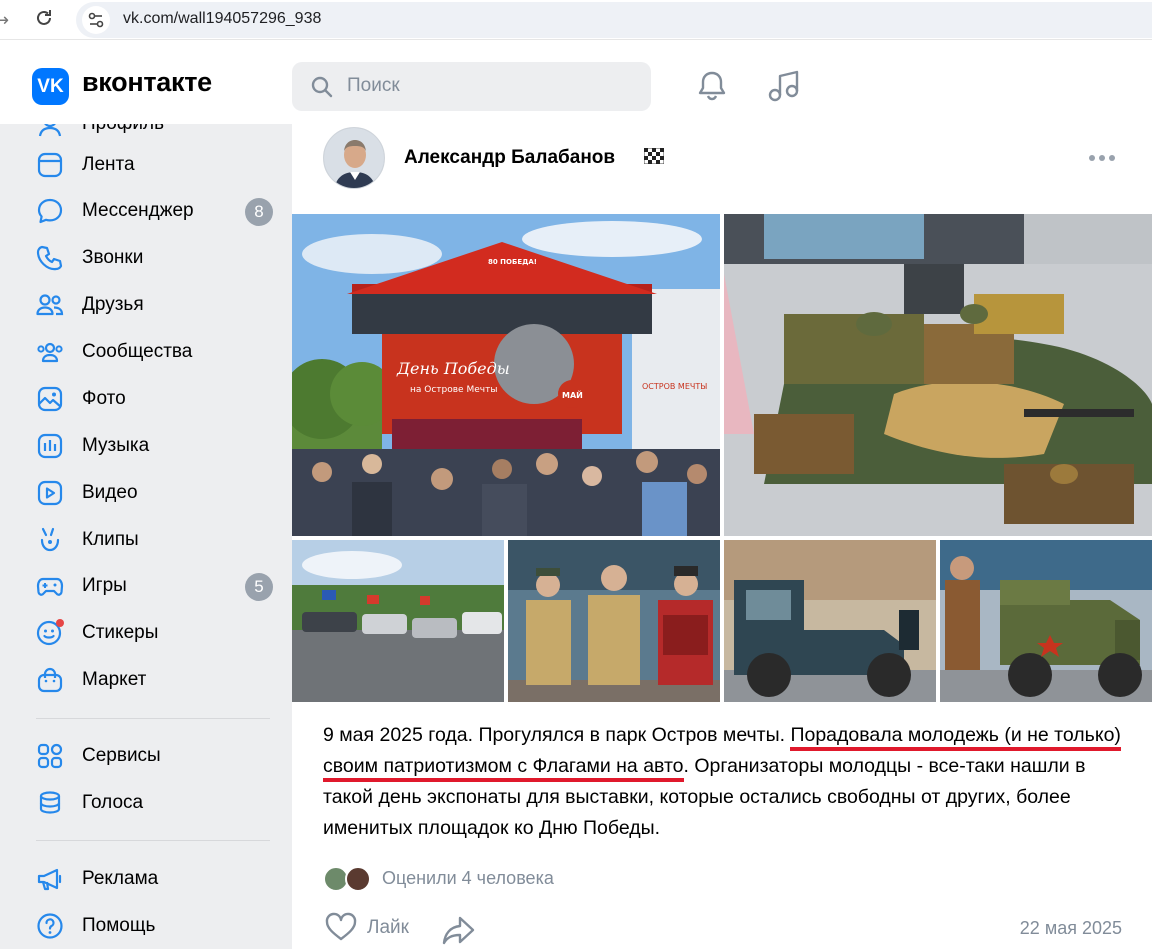 The width and height of the screenshot is (1152, 949). I want to click on address-bar: vk.com/wall194057296_938, so click(614, 20).